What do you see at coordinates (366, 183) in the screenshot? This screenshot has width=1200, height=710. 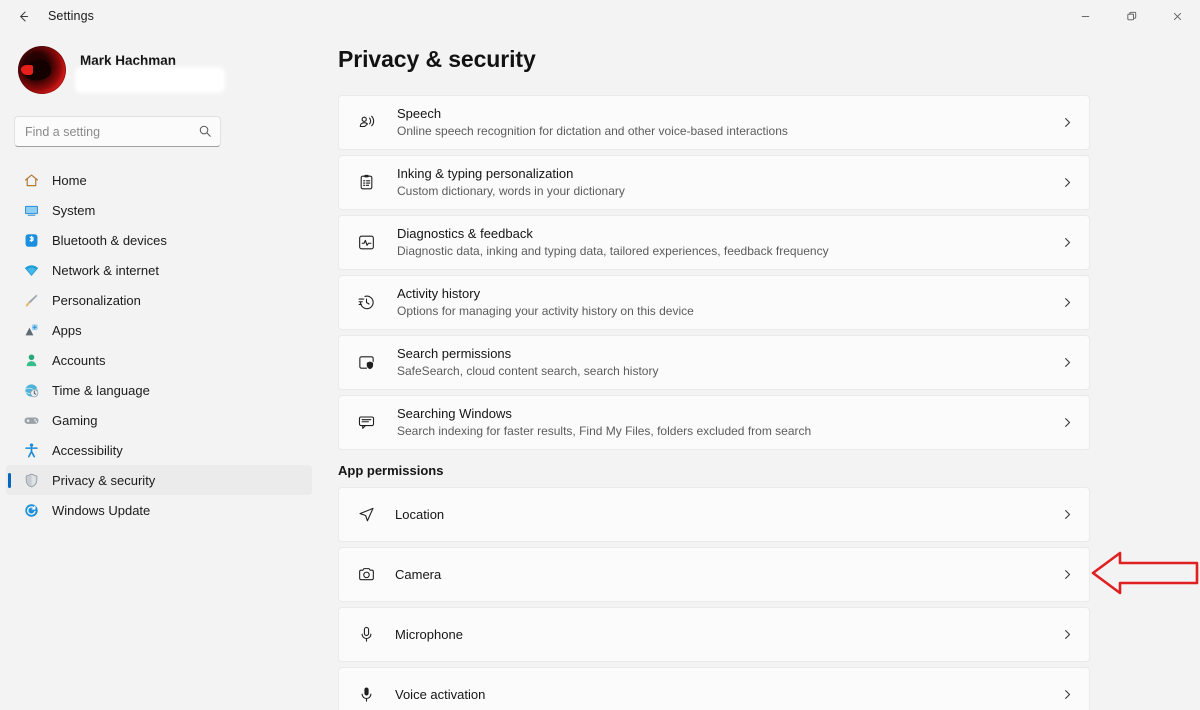 I see `inking-icon` at bounding box center [366, 183].